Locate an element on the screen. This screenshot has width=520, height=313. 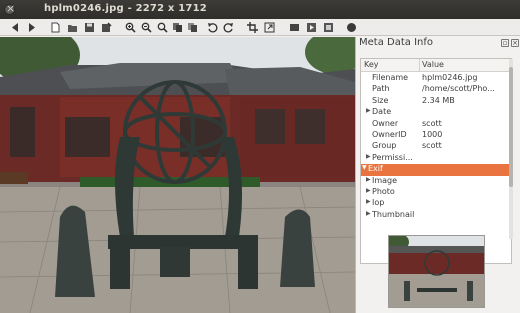
panel-title: Meta Data Info is located at coordinates (396, 42).